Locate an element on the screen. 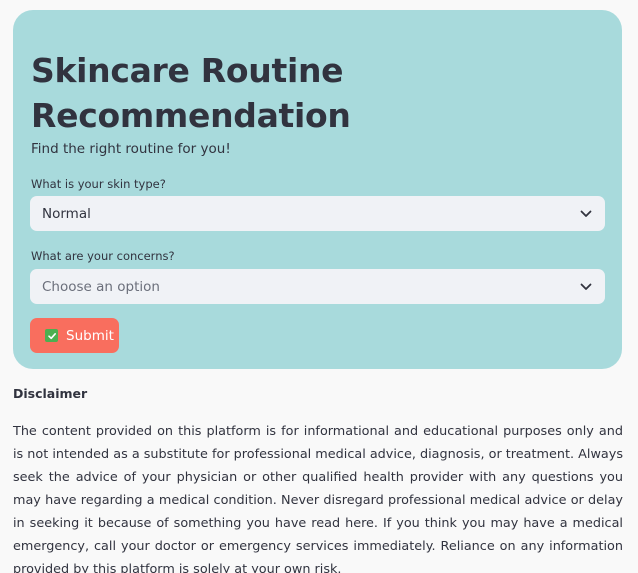  skin-type-label: What is your skin type? is located at coordinates (98, 184).